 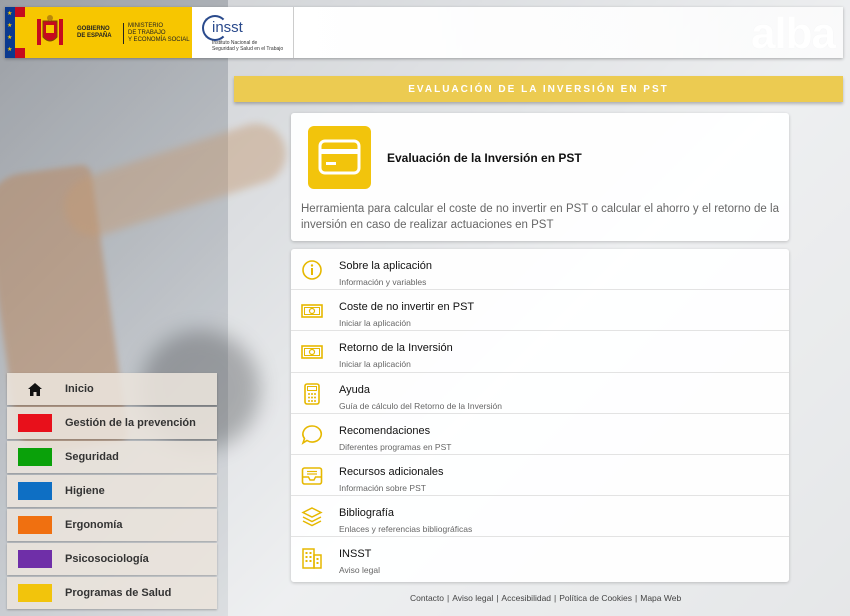 I want to click on nav-item-inicio: Inicio, so click(x=112, y=389).